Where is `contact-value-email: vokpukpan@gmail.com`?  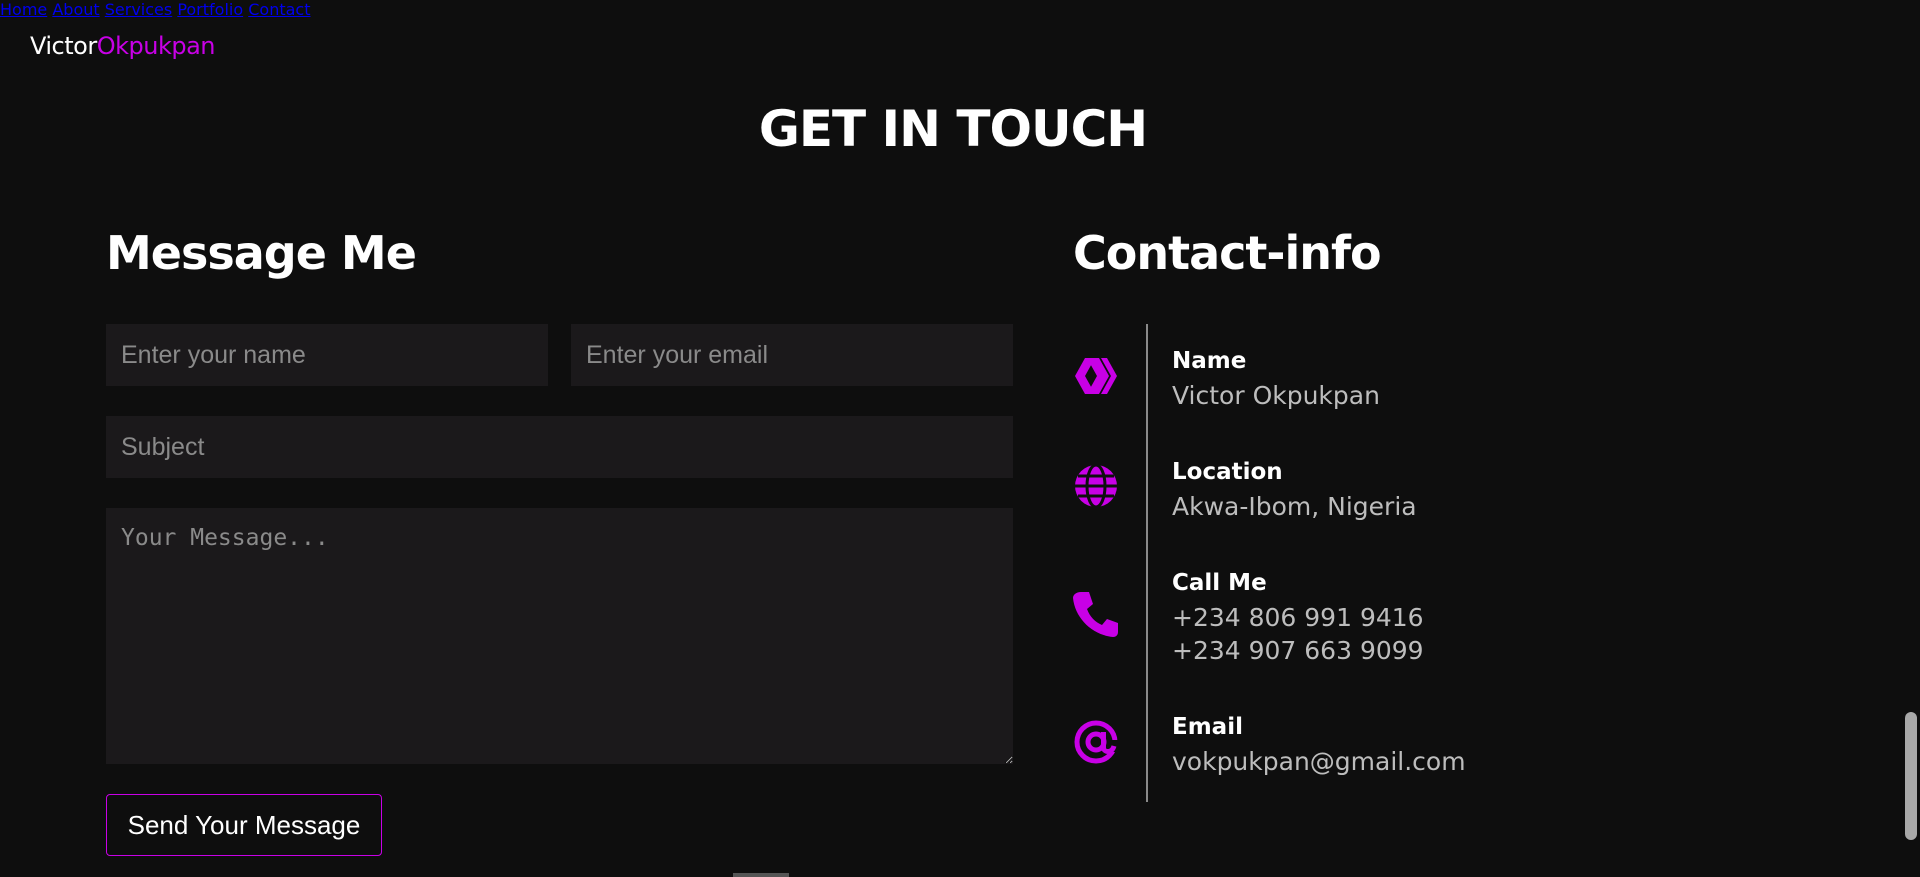 contact-value-email: vokpukpan@gmail.com is located at coordinates (1319, 761).